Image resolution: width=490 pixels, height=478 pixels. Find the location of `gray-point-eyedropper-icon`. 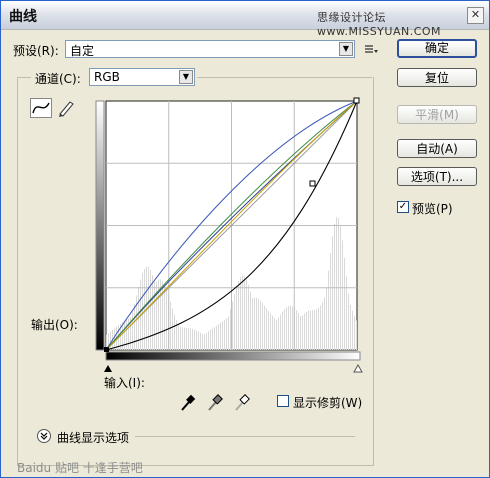

gray-point-eyedropper-icon is located at coordinates (215, 403).